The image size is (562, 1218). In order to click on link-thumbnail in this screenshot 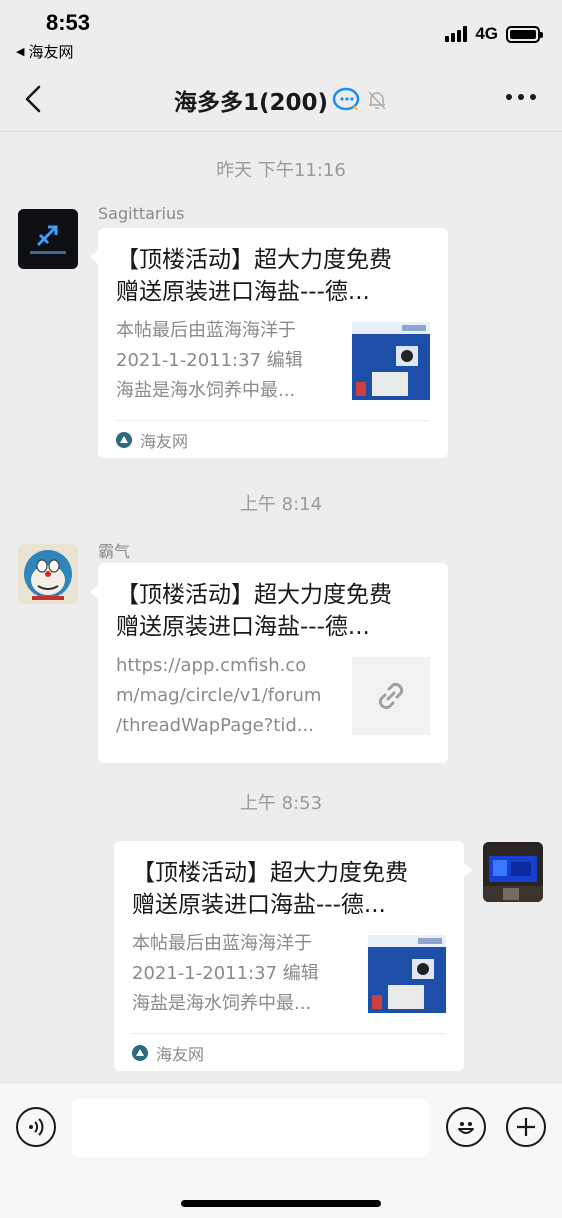, I will do `click(391, 696)`.